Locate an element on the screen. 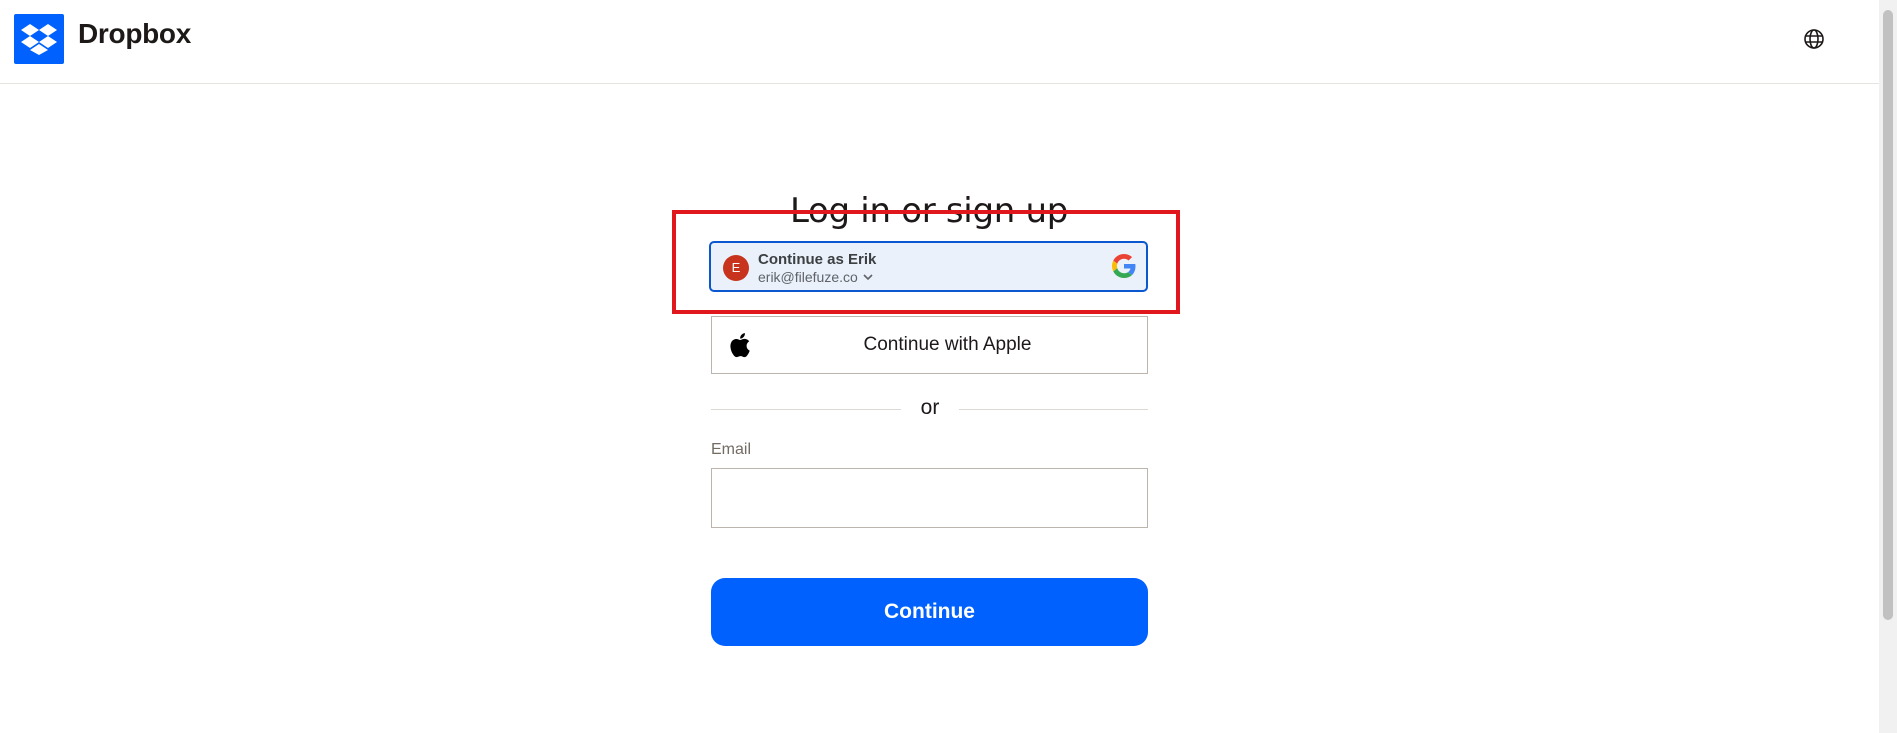 The width and height of the screenshot is (1897, 733). top-header: Dropbox is located at coordinates (939, 42).